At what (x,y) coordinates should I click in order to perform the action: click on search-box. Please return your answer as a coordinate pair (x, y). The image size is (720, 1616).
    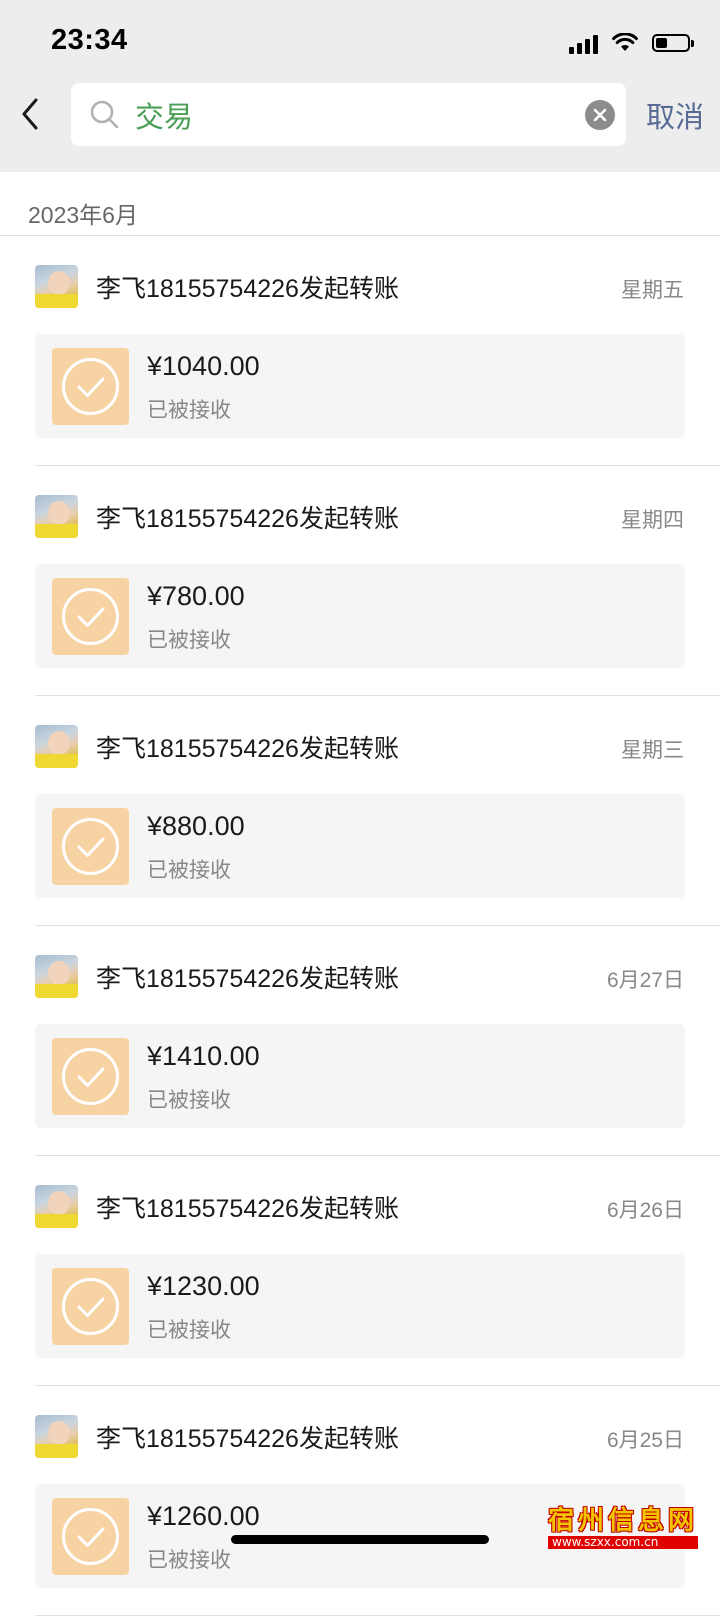
    Looking at the image, I should click on (348, 114).